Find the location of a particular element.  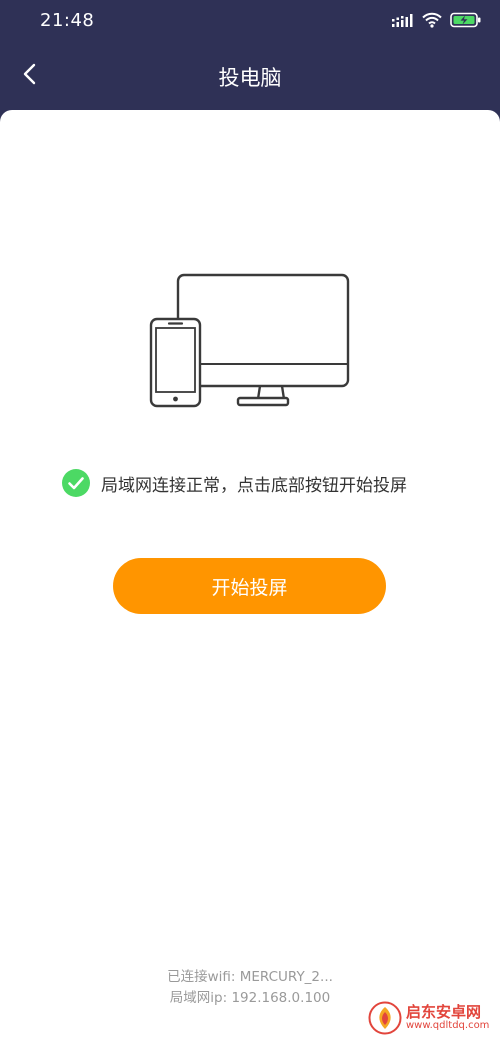

watermark-name: 启东安卓网 is located at coordinates (444, 1011).